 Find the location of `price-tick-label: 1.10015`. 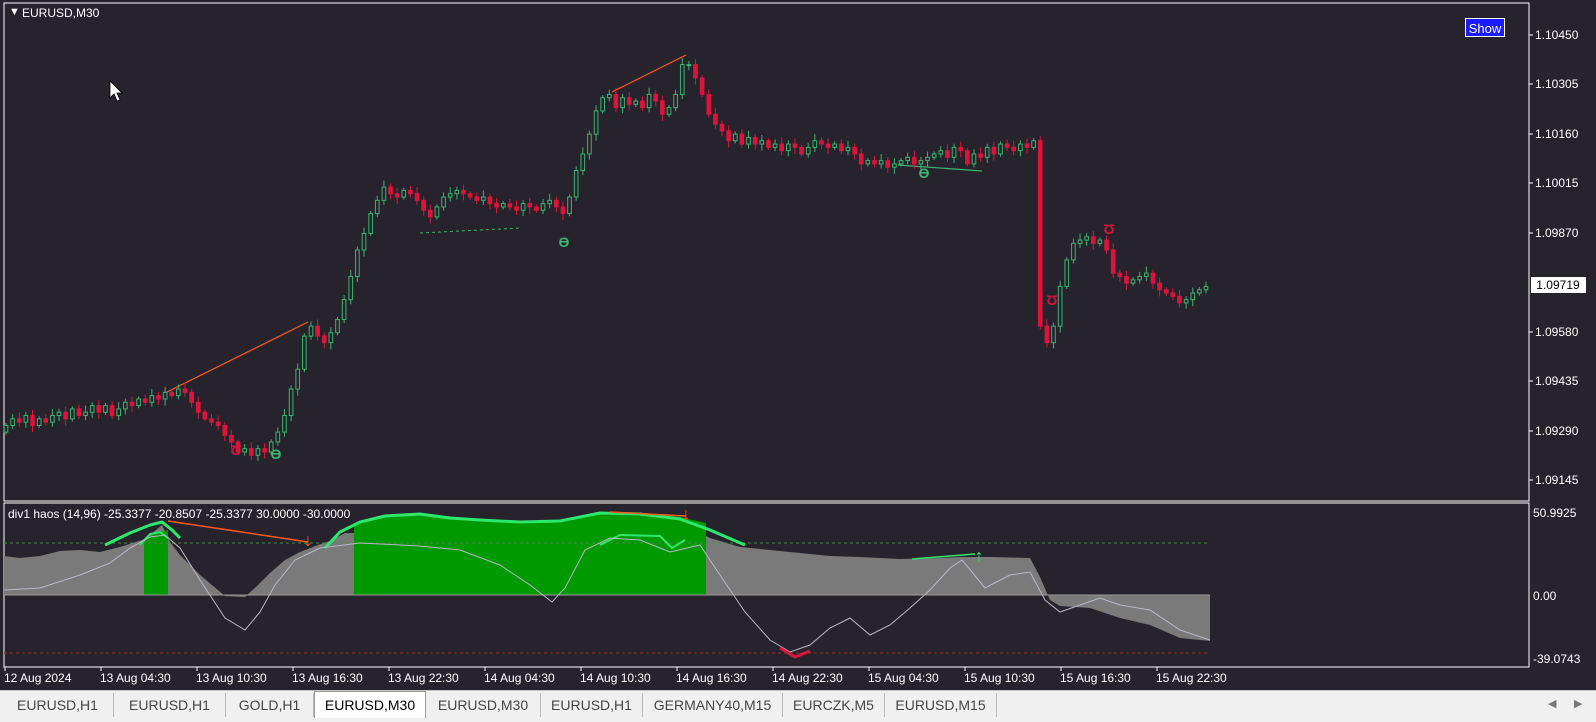

price-tick-label: 1.10015 is located at coordinates (1557, 183).